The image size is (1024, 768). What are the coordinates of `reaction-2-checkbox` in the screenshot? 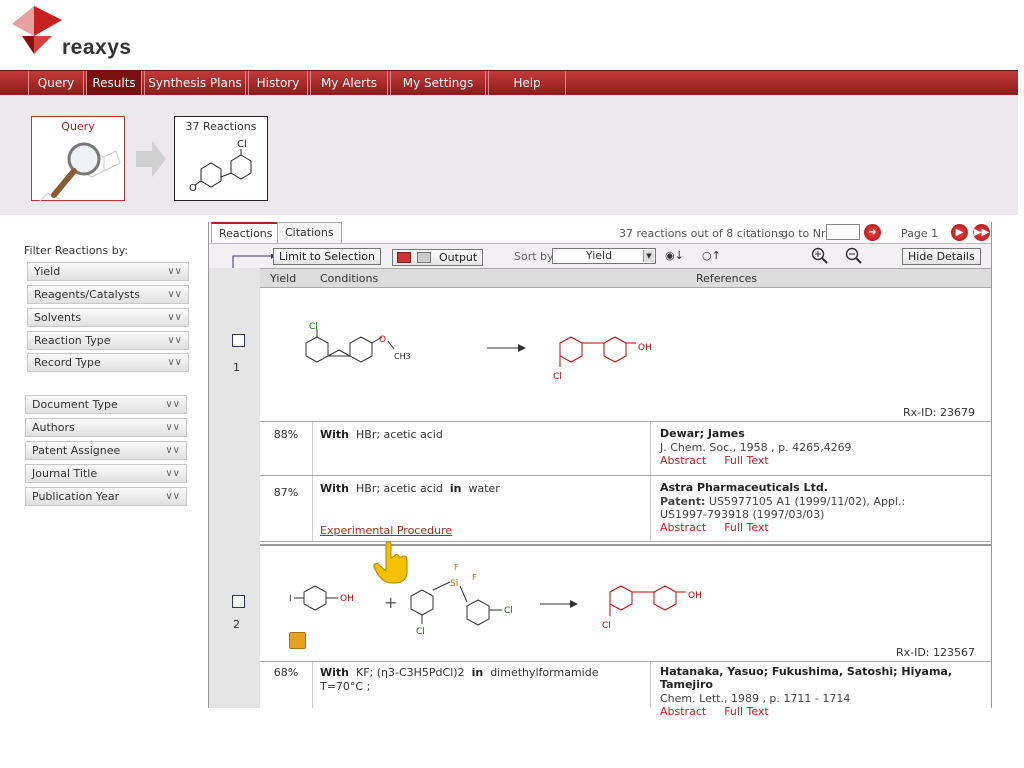 It's located at (238, 601).